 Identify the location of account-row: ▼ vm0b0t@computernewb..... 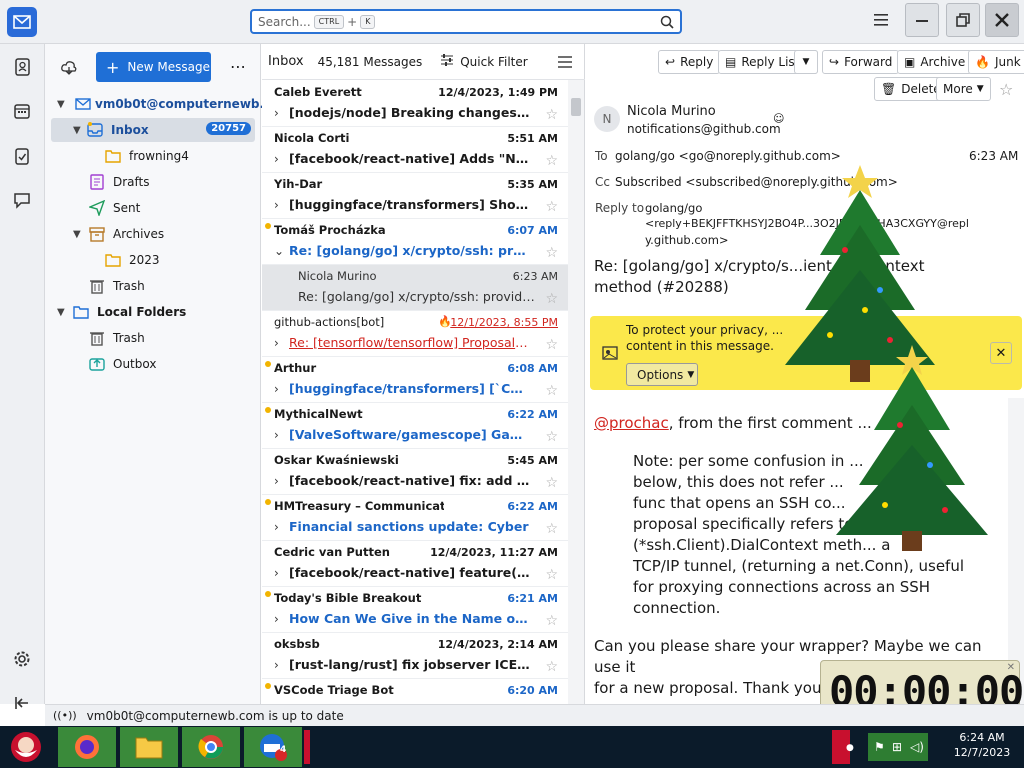
(161, 104).